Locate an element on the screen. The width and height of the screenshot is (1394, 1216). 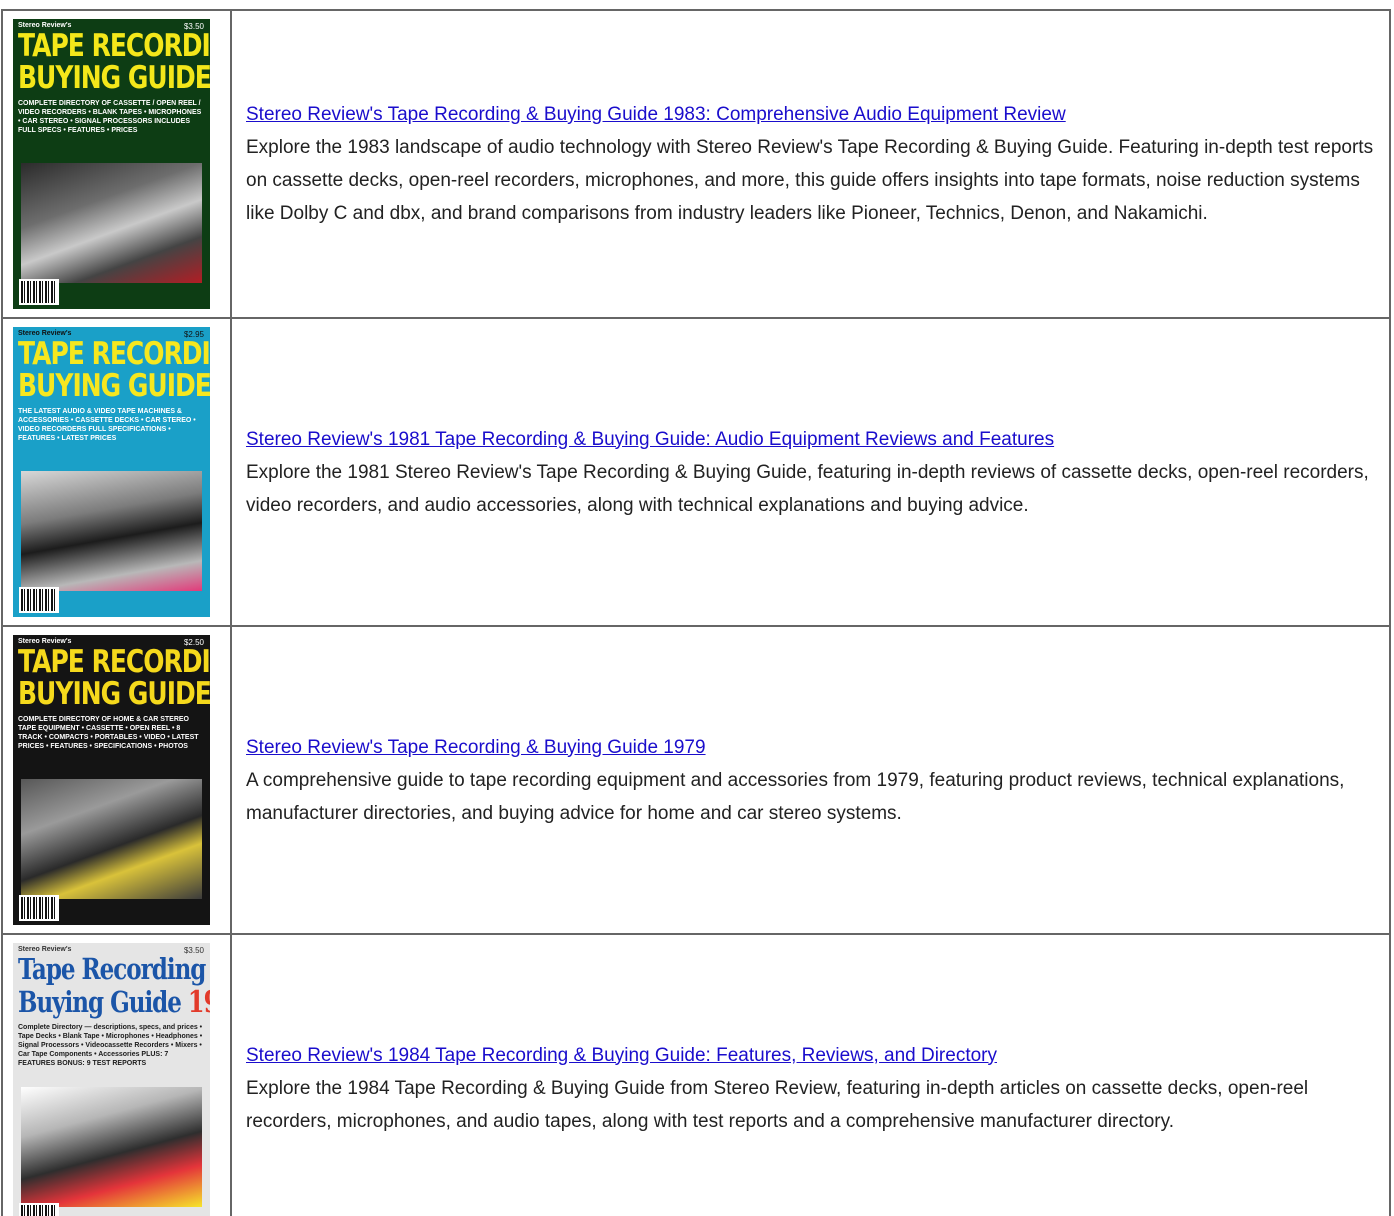
cover-title-line1: Tape Recording & is located at coordinates (114, 969).